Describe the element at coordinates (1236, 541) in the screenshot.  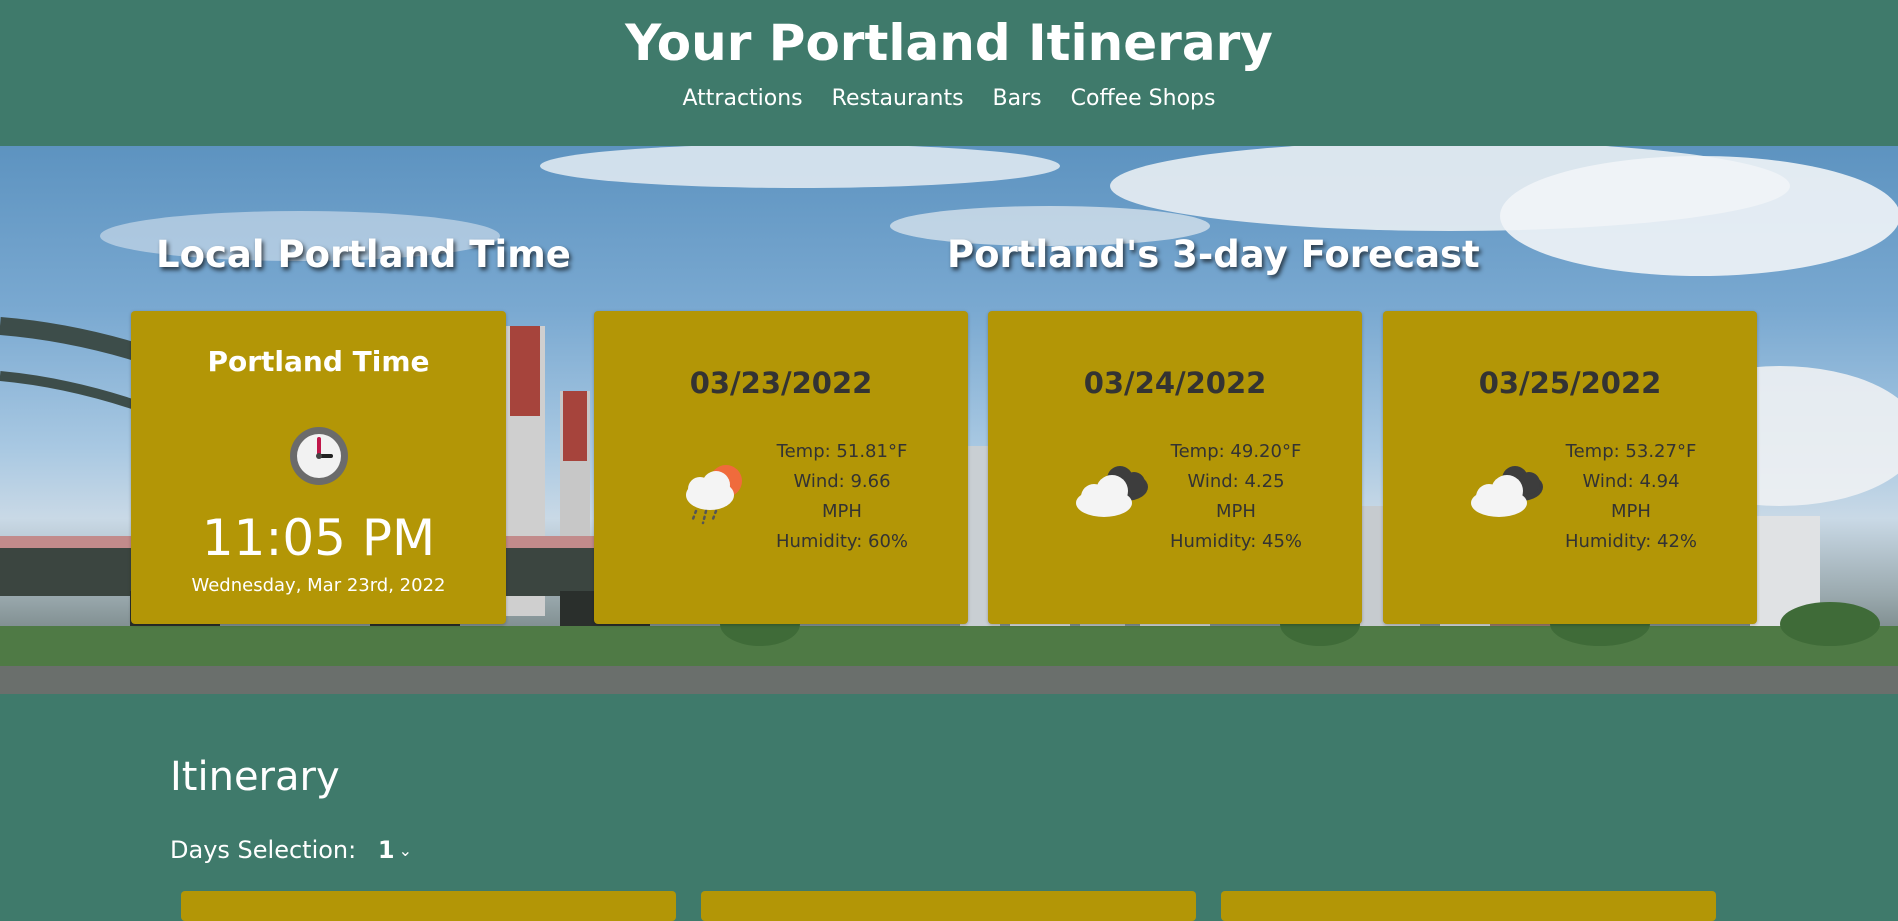
I see `forecast-humidity: Humidity: 45%` at that location.